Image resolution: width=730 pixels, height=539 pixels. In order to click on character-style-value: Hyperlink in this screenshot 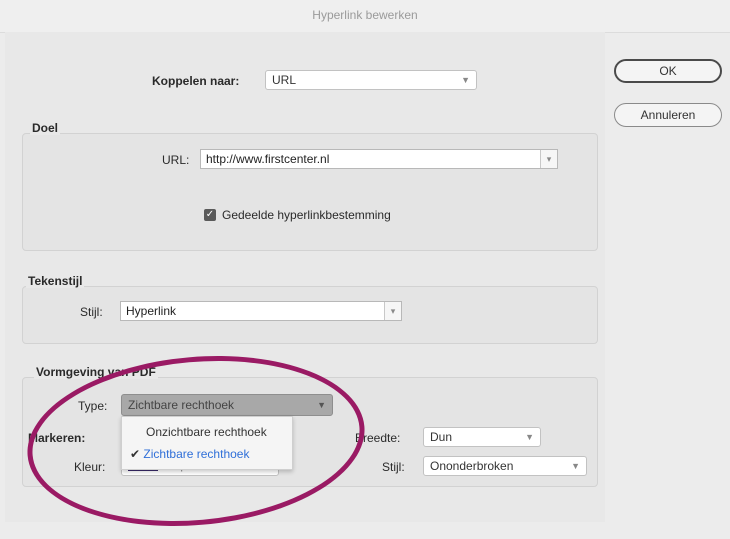, I will do `click(151, 311)`.